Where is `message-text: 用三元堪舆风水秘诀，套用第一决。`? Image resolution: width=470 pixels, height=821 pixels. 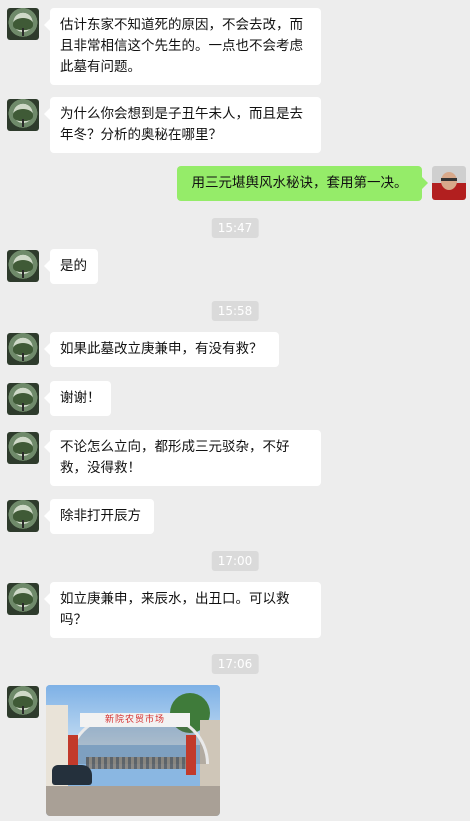
message-text: 用三元堪舆风水秘诀，套用第一决。 is located at coordinates (299, 183).